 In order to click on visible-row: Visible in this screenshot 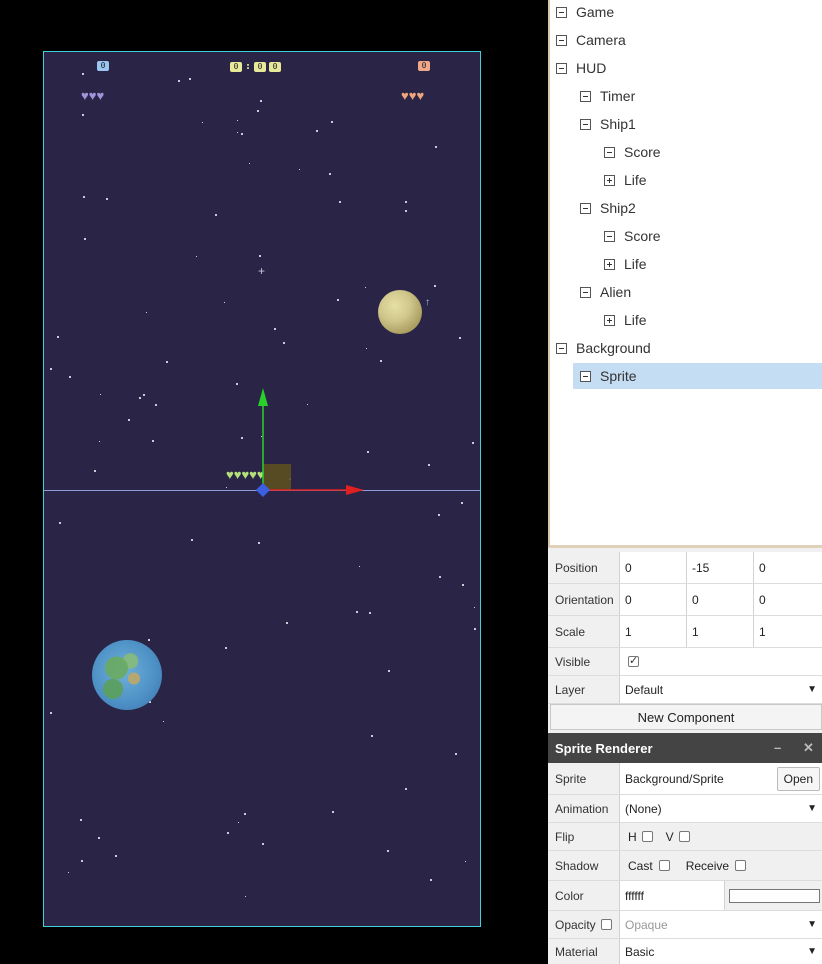, I will do `click(685, 662)`.